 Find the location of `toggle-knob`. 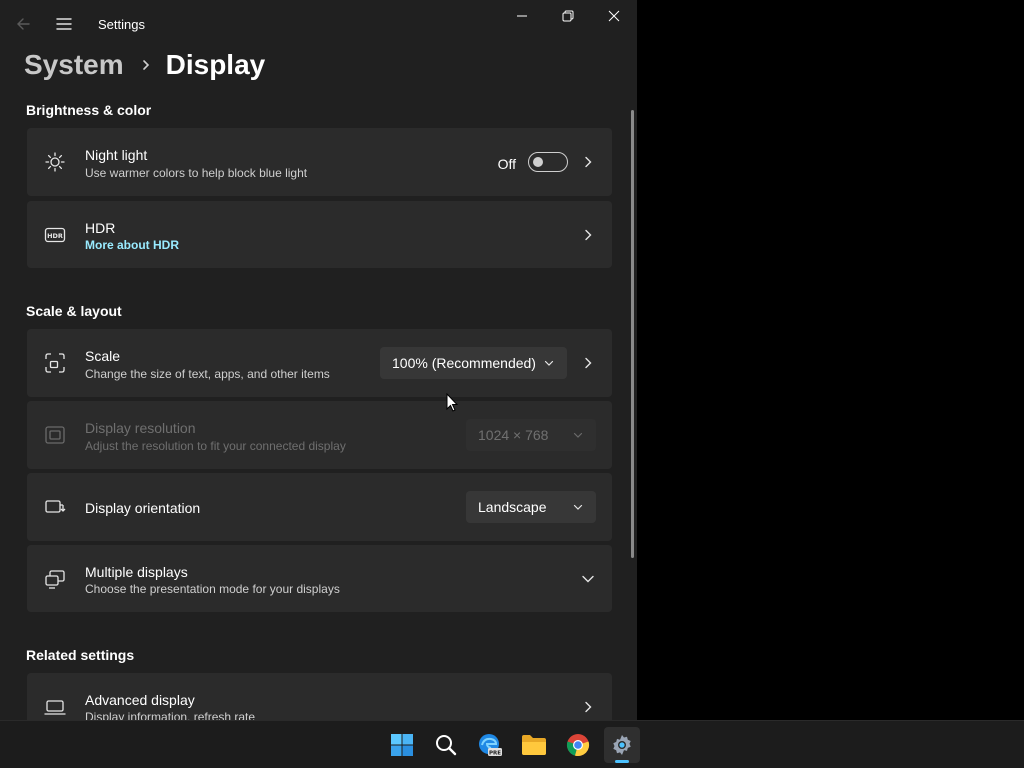

toggle-knob is located at coordinates (538, 162).